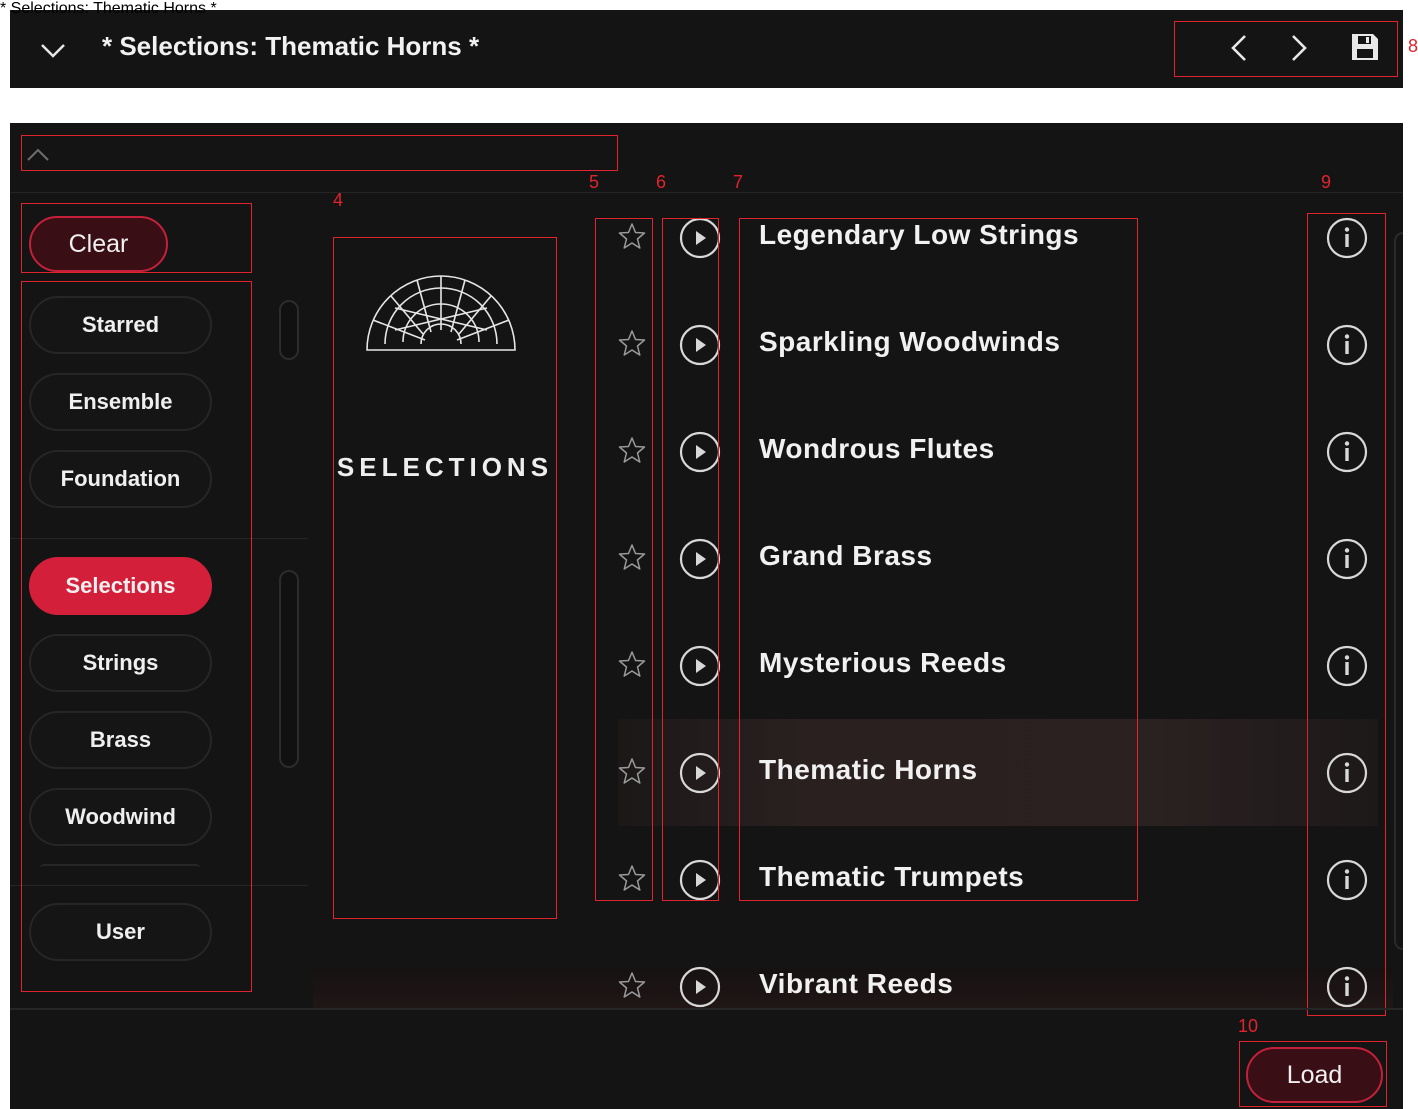 The width and height of the screenshot is (1418, 1109). Describe the element at coordinates (700, 987) in the screenshot. I see `play-icon` at that location.